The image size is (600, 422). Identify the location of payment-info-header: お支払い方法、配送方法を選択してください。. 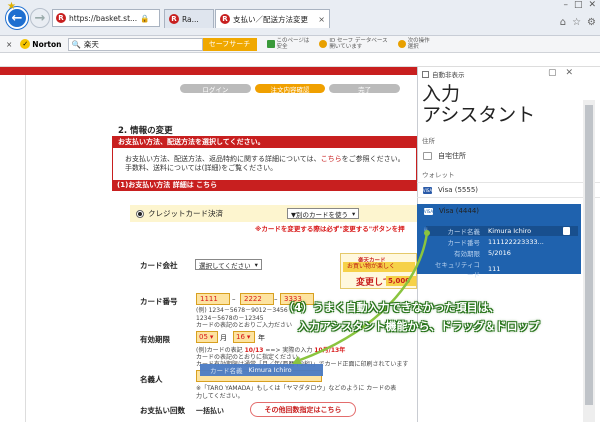
(265, 142).